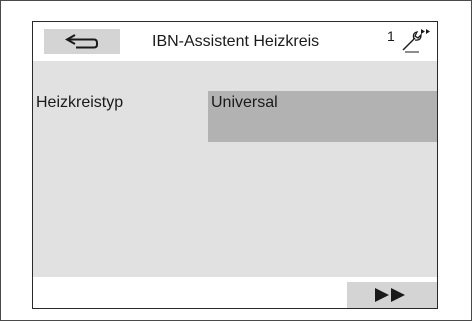 Image resolution: width=472 pixels, height=321 pixels. I want to click on footer-bar, so click(235, 292).